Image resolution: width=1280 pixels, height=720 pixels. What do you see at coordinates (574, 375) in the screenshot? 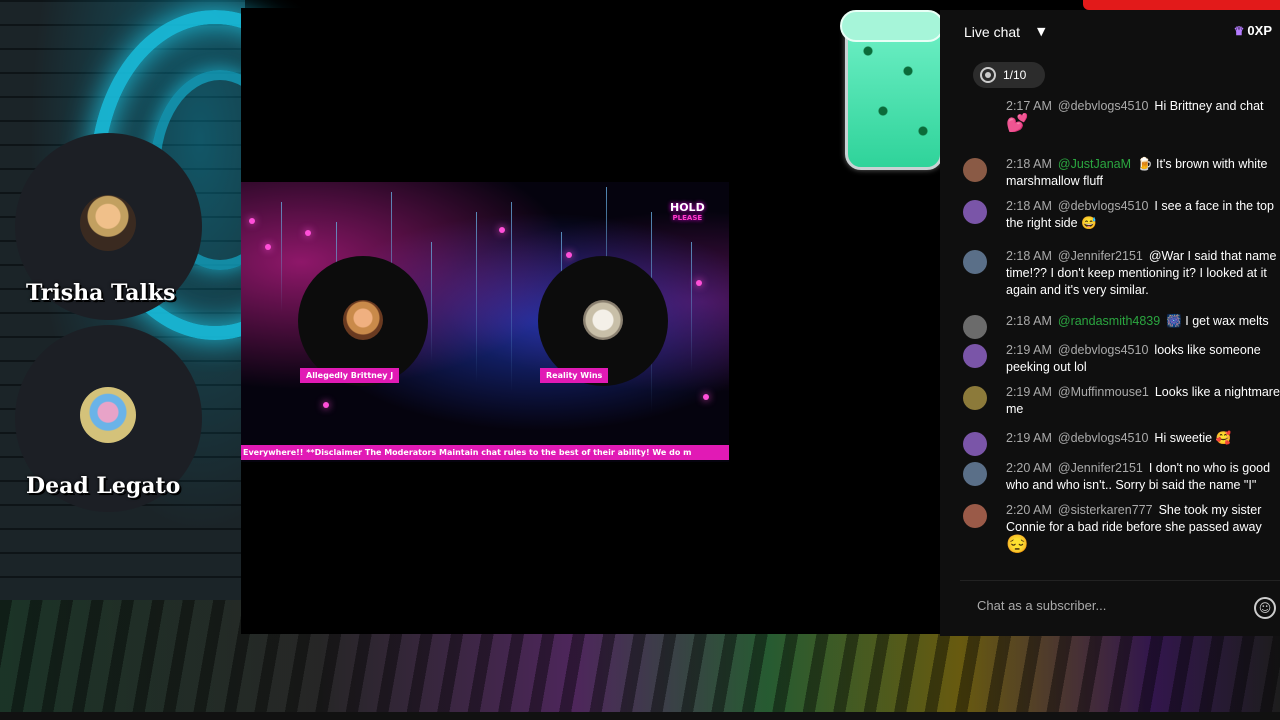
I see `guest-label: Reality Wins` at bounding box center [574, 375].